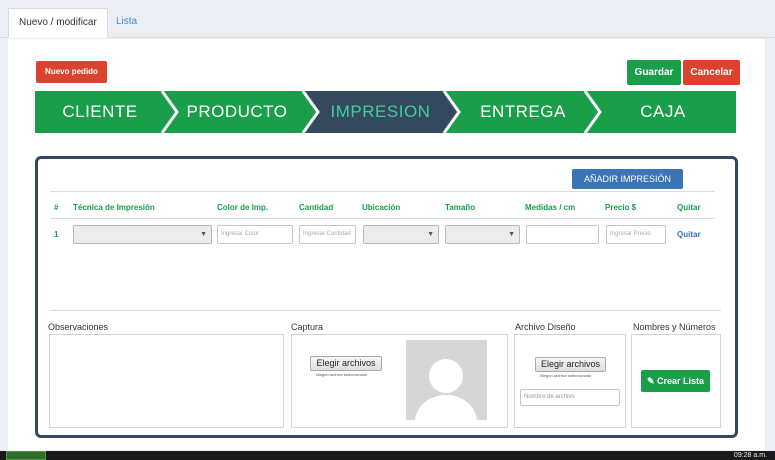 The height and width of the screenshot is (460, 775). I want to click on header-divider, so click(382, 218).